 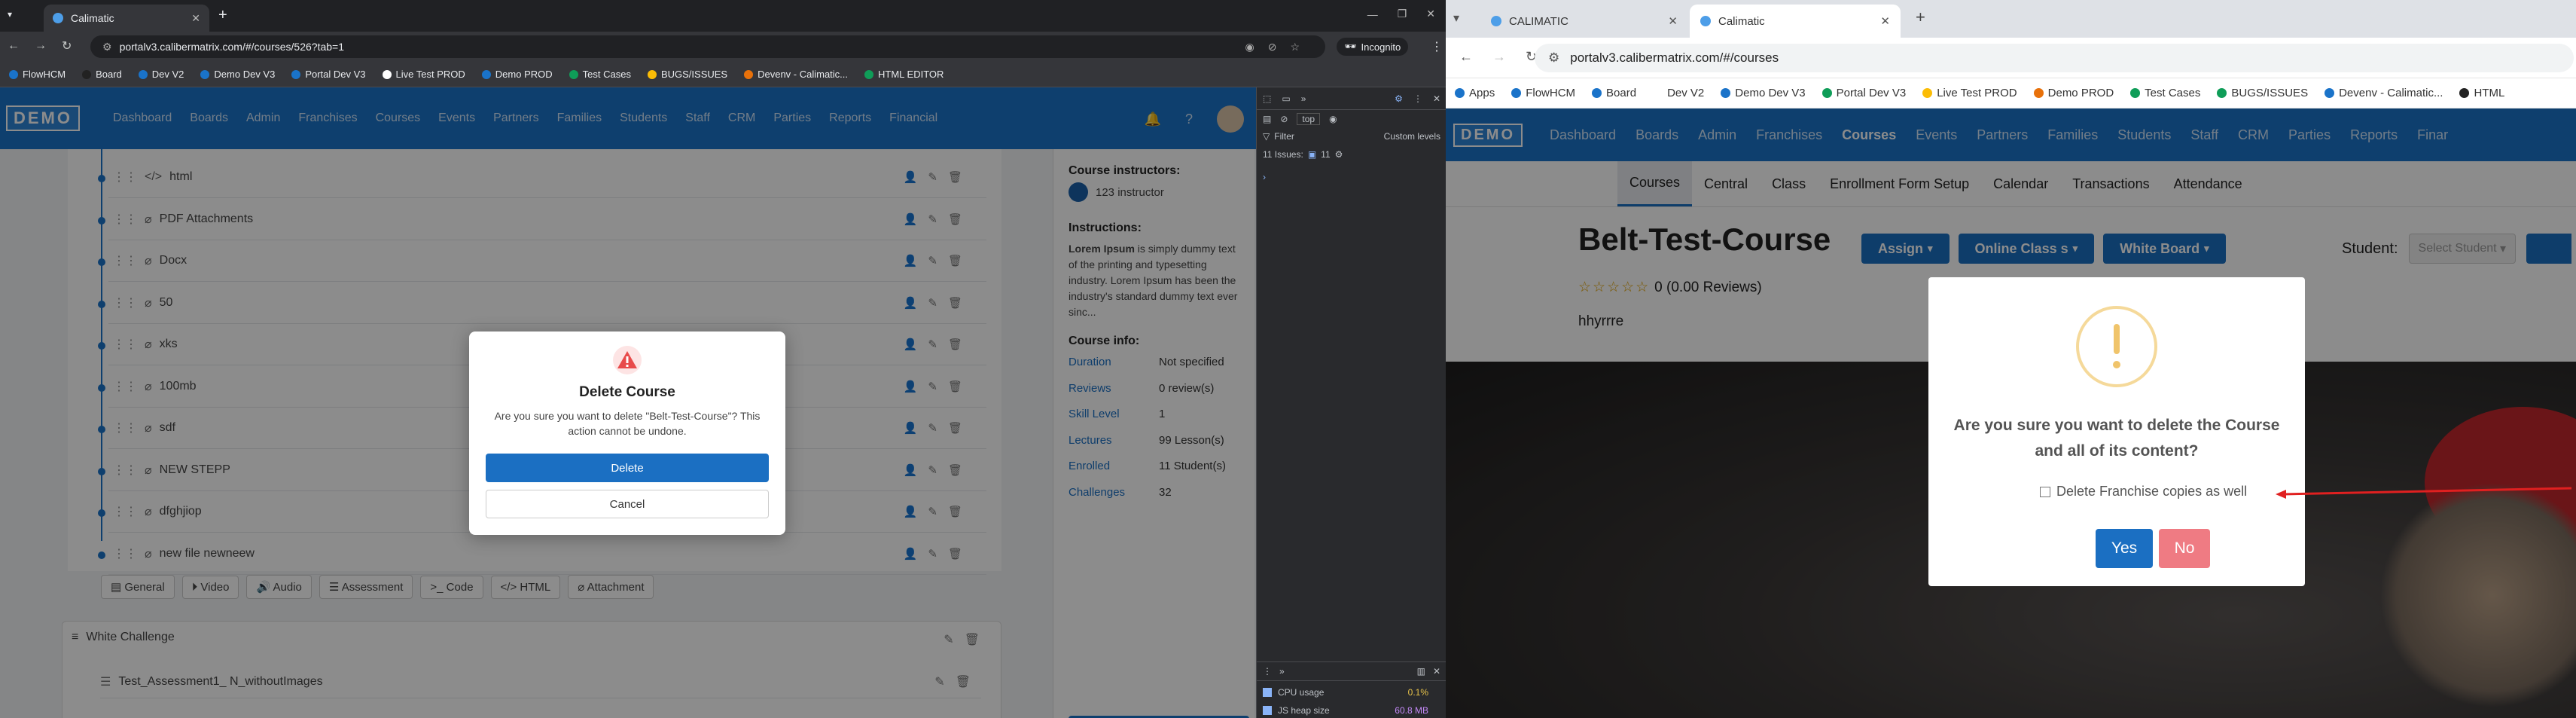 I want to click on bookmark-6: Demo PROD, so click(x=517, y=74).